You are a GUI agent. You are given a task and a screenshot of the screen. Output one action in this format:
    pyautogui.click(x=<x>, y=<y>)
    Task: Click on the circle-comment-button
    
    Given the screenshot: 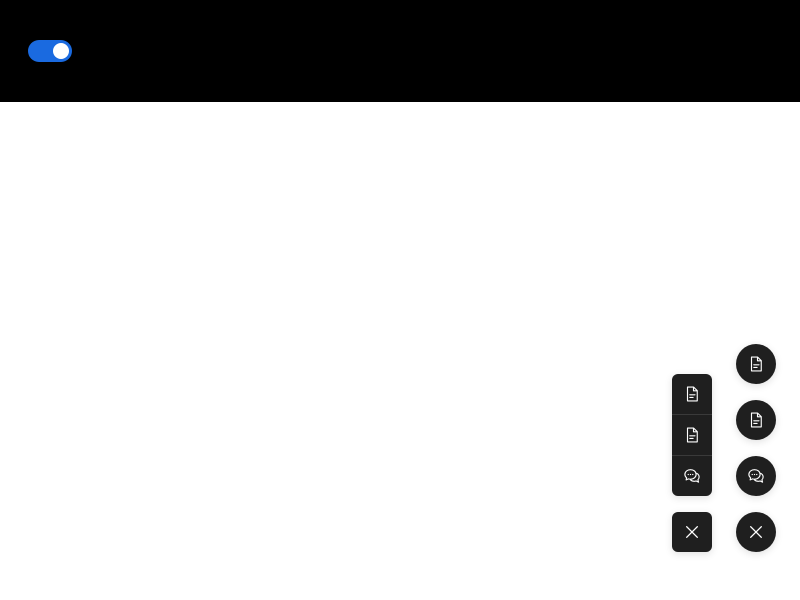 What is the action you would take?
    pyautogui.click(x=756, y=476)
    